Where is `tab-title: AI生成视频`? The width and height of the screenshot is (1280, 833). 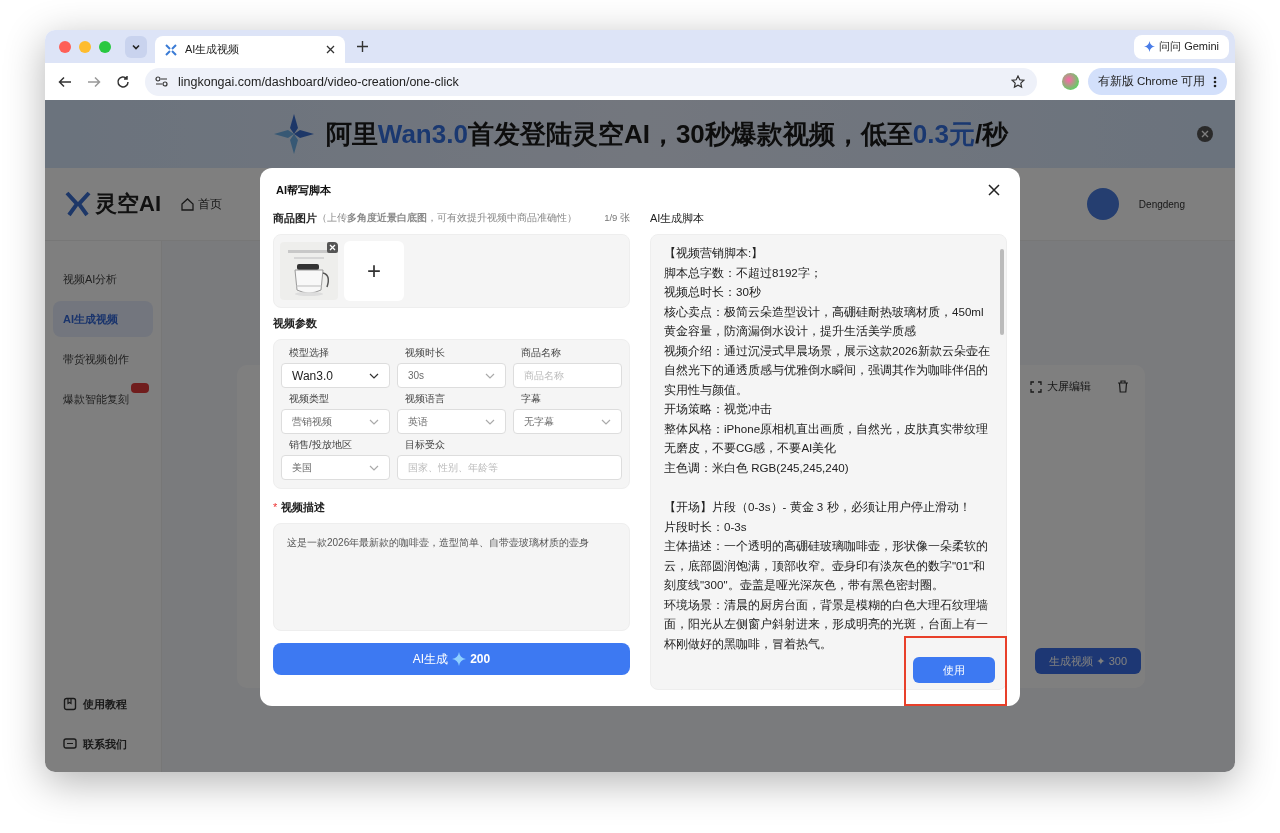
tab-title: AI生成视频 is located at coordinates (213, 49).